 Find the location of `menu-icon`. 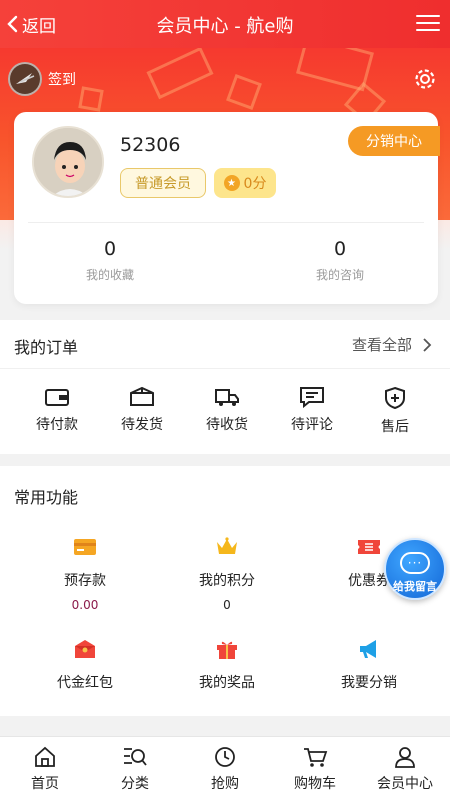

menu-icon is located at coordinates (428, 23).